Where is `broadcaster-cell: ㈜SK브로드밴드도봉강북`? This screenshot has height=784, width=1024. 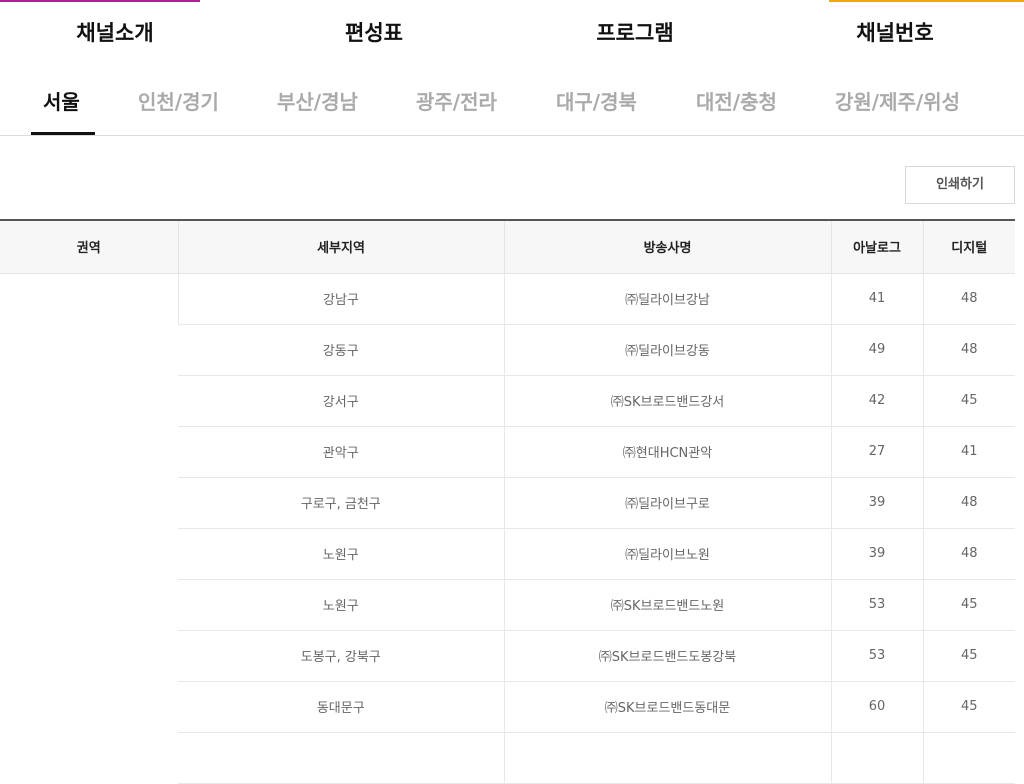
broadcaster-cell: ㈜SK브로드밴드도봉강북 is located at coordinates (667, 656).